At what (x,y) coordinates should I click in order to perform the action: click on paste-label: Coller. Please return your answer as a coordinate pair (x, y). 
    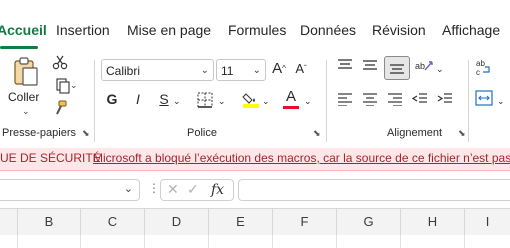
    Looking at the image, I should click on (24, 97).